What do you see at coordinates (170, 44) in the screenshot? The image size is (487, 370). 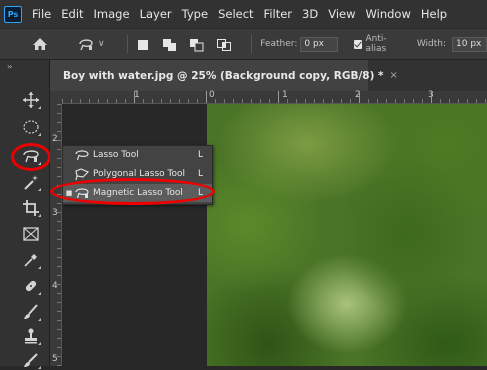 I see `add-selection-icon` at bounding box center [170, 44].